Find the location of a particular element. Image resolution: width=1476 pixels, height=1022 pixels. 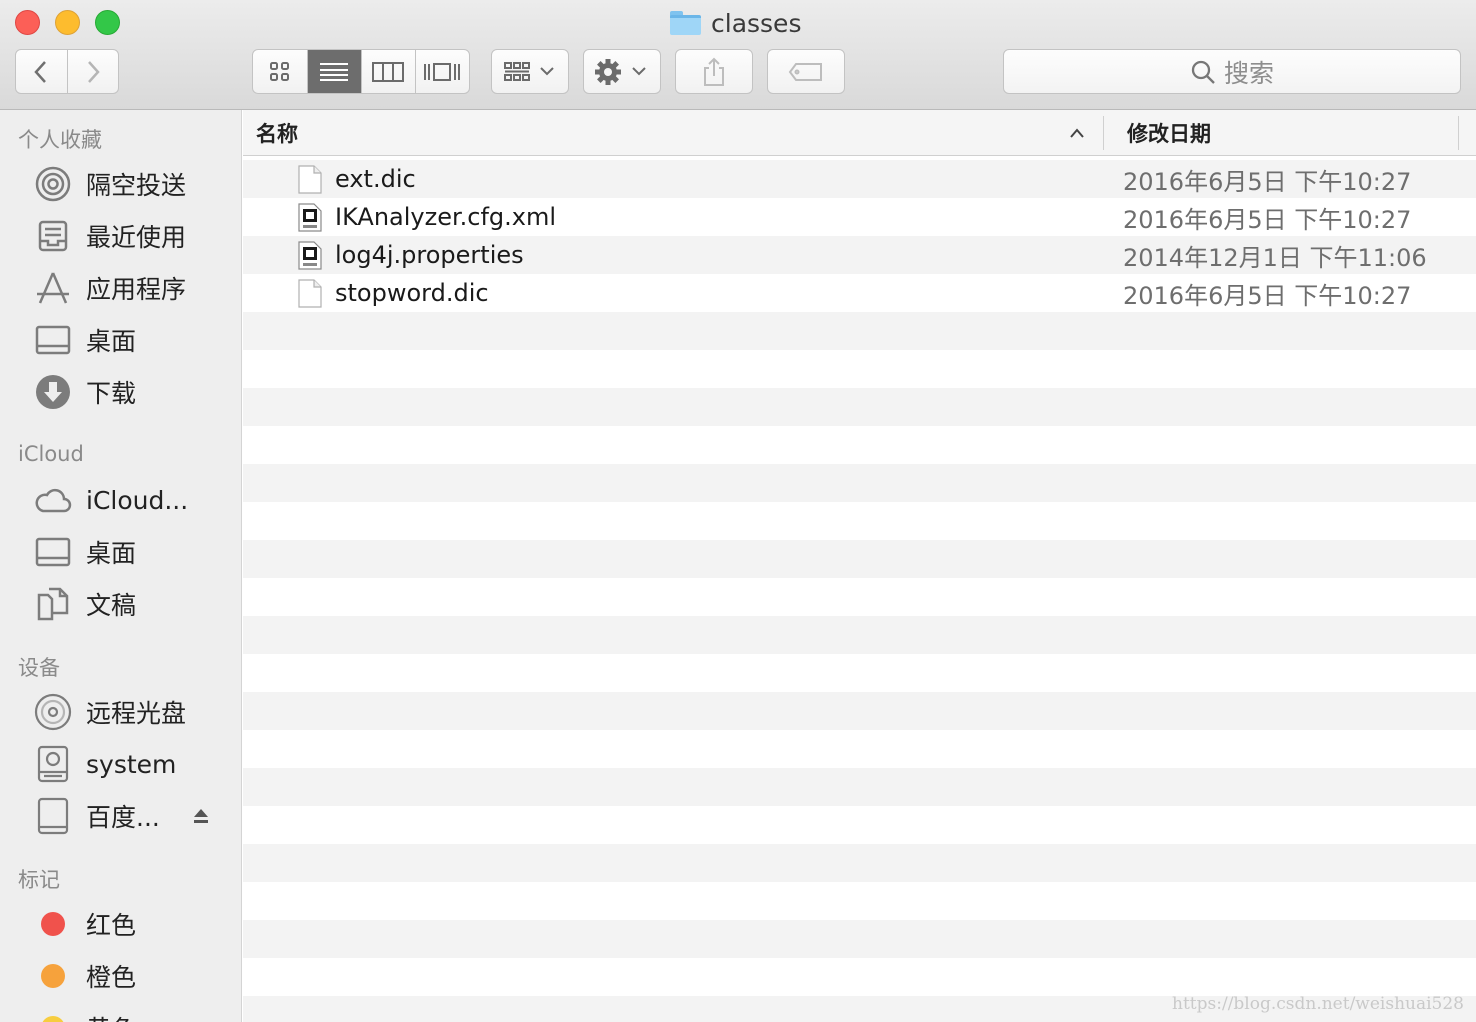

red-tag-dot-icon is located at coordinates (53, 924).